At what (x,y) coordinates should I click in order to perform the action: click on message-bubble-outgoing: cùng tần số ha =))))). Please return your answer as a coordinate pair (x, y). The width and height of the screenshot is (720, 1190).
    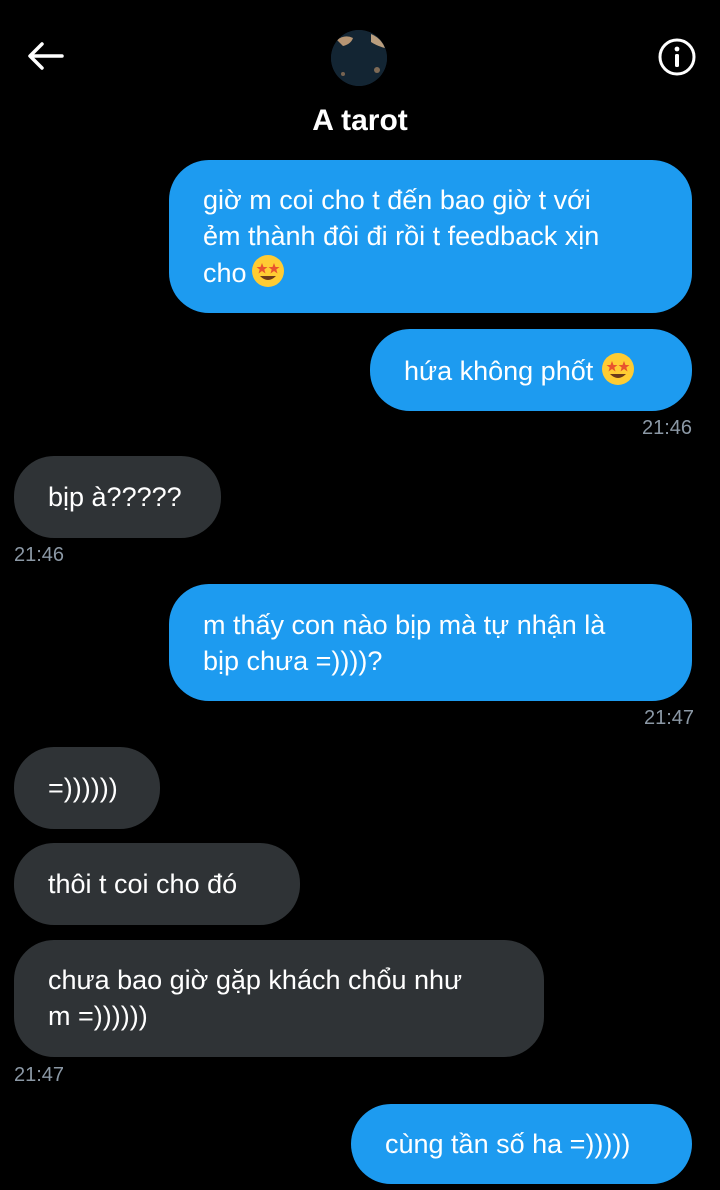
    Looking at the image, I should click on (521, 1144).